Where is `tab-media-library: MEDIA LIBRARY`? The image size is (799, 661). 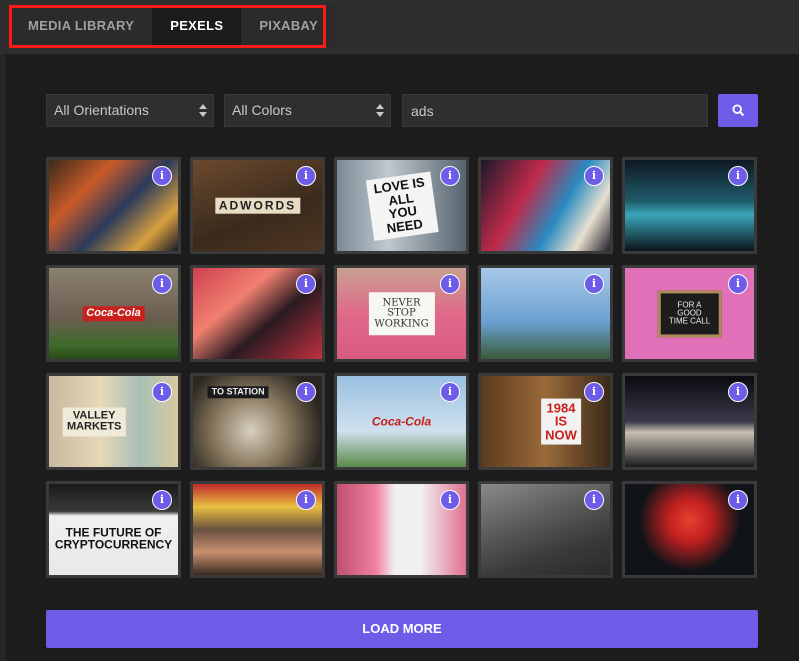
tab-media-library: MEDIA LIBRARY is located at coordinates (81, 27).